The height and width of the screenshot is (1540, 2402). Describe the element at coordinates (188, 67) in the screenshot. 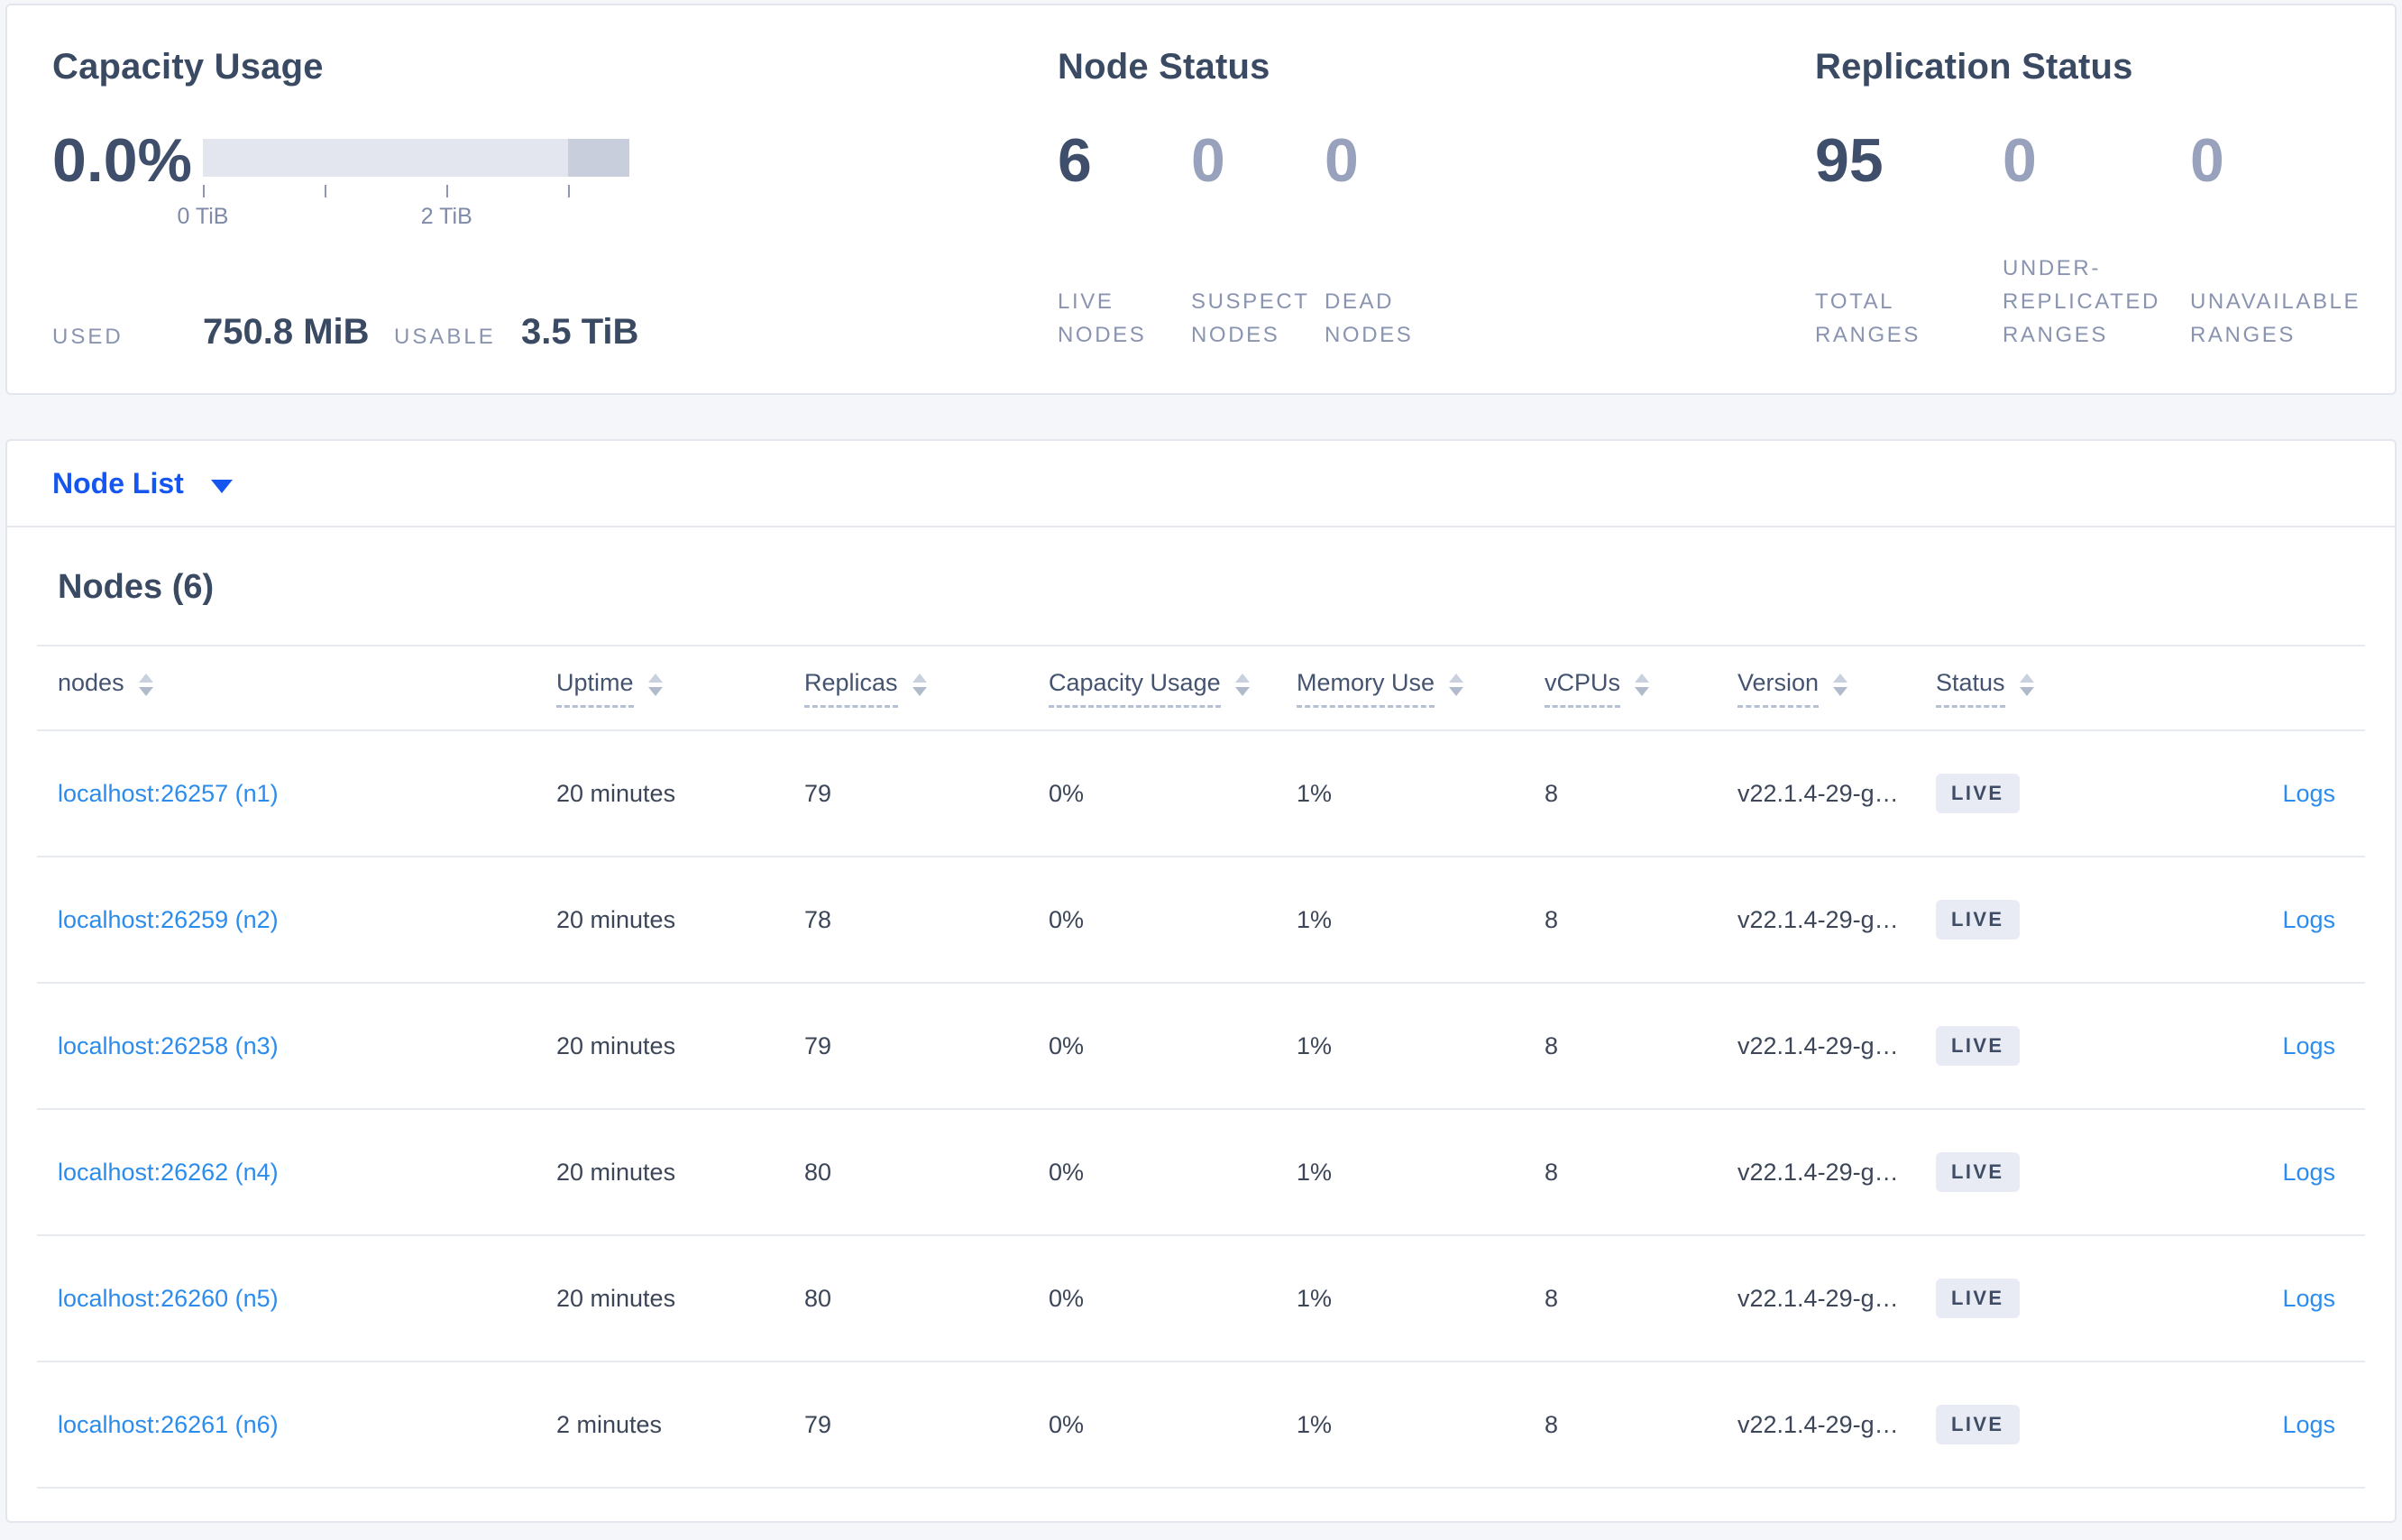

I see `capacity-usage-title: Capacity Usage` at that location.